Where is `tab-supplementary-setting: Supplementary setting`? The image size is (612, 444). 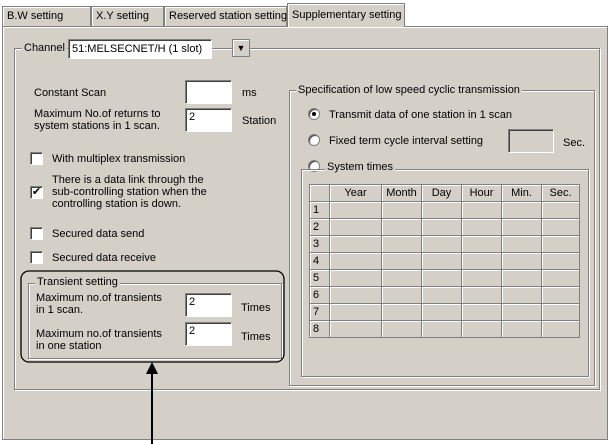 tab-supplementary-setting: Supplementary setting is located at coordinates (346, 15).